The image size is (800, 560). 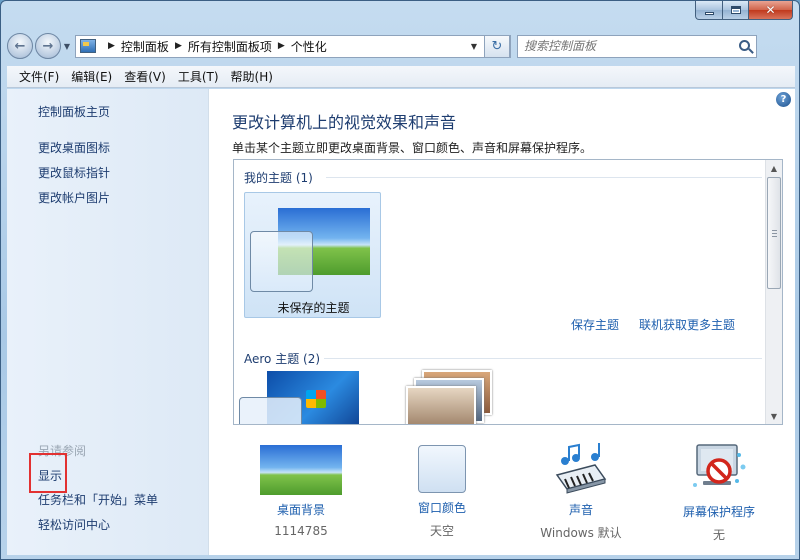 What do you see at coordinates (687, 324) in the screenshot?
I see `get-more-themes-link: 联机获取更多主题` at bounding box center [687, 324].